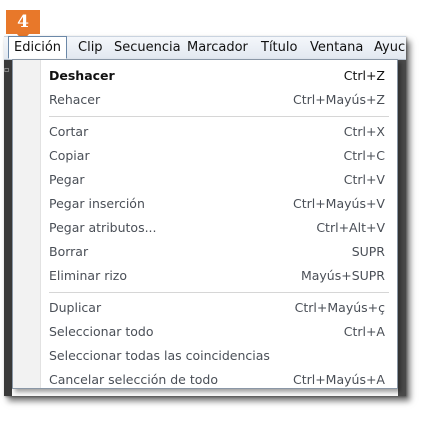 The height and width of the screenshot is (427, 425). I want to click on menu-secuencia: Secuencia, so click(147, 48).